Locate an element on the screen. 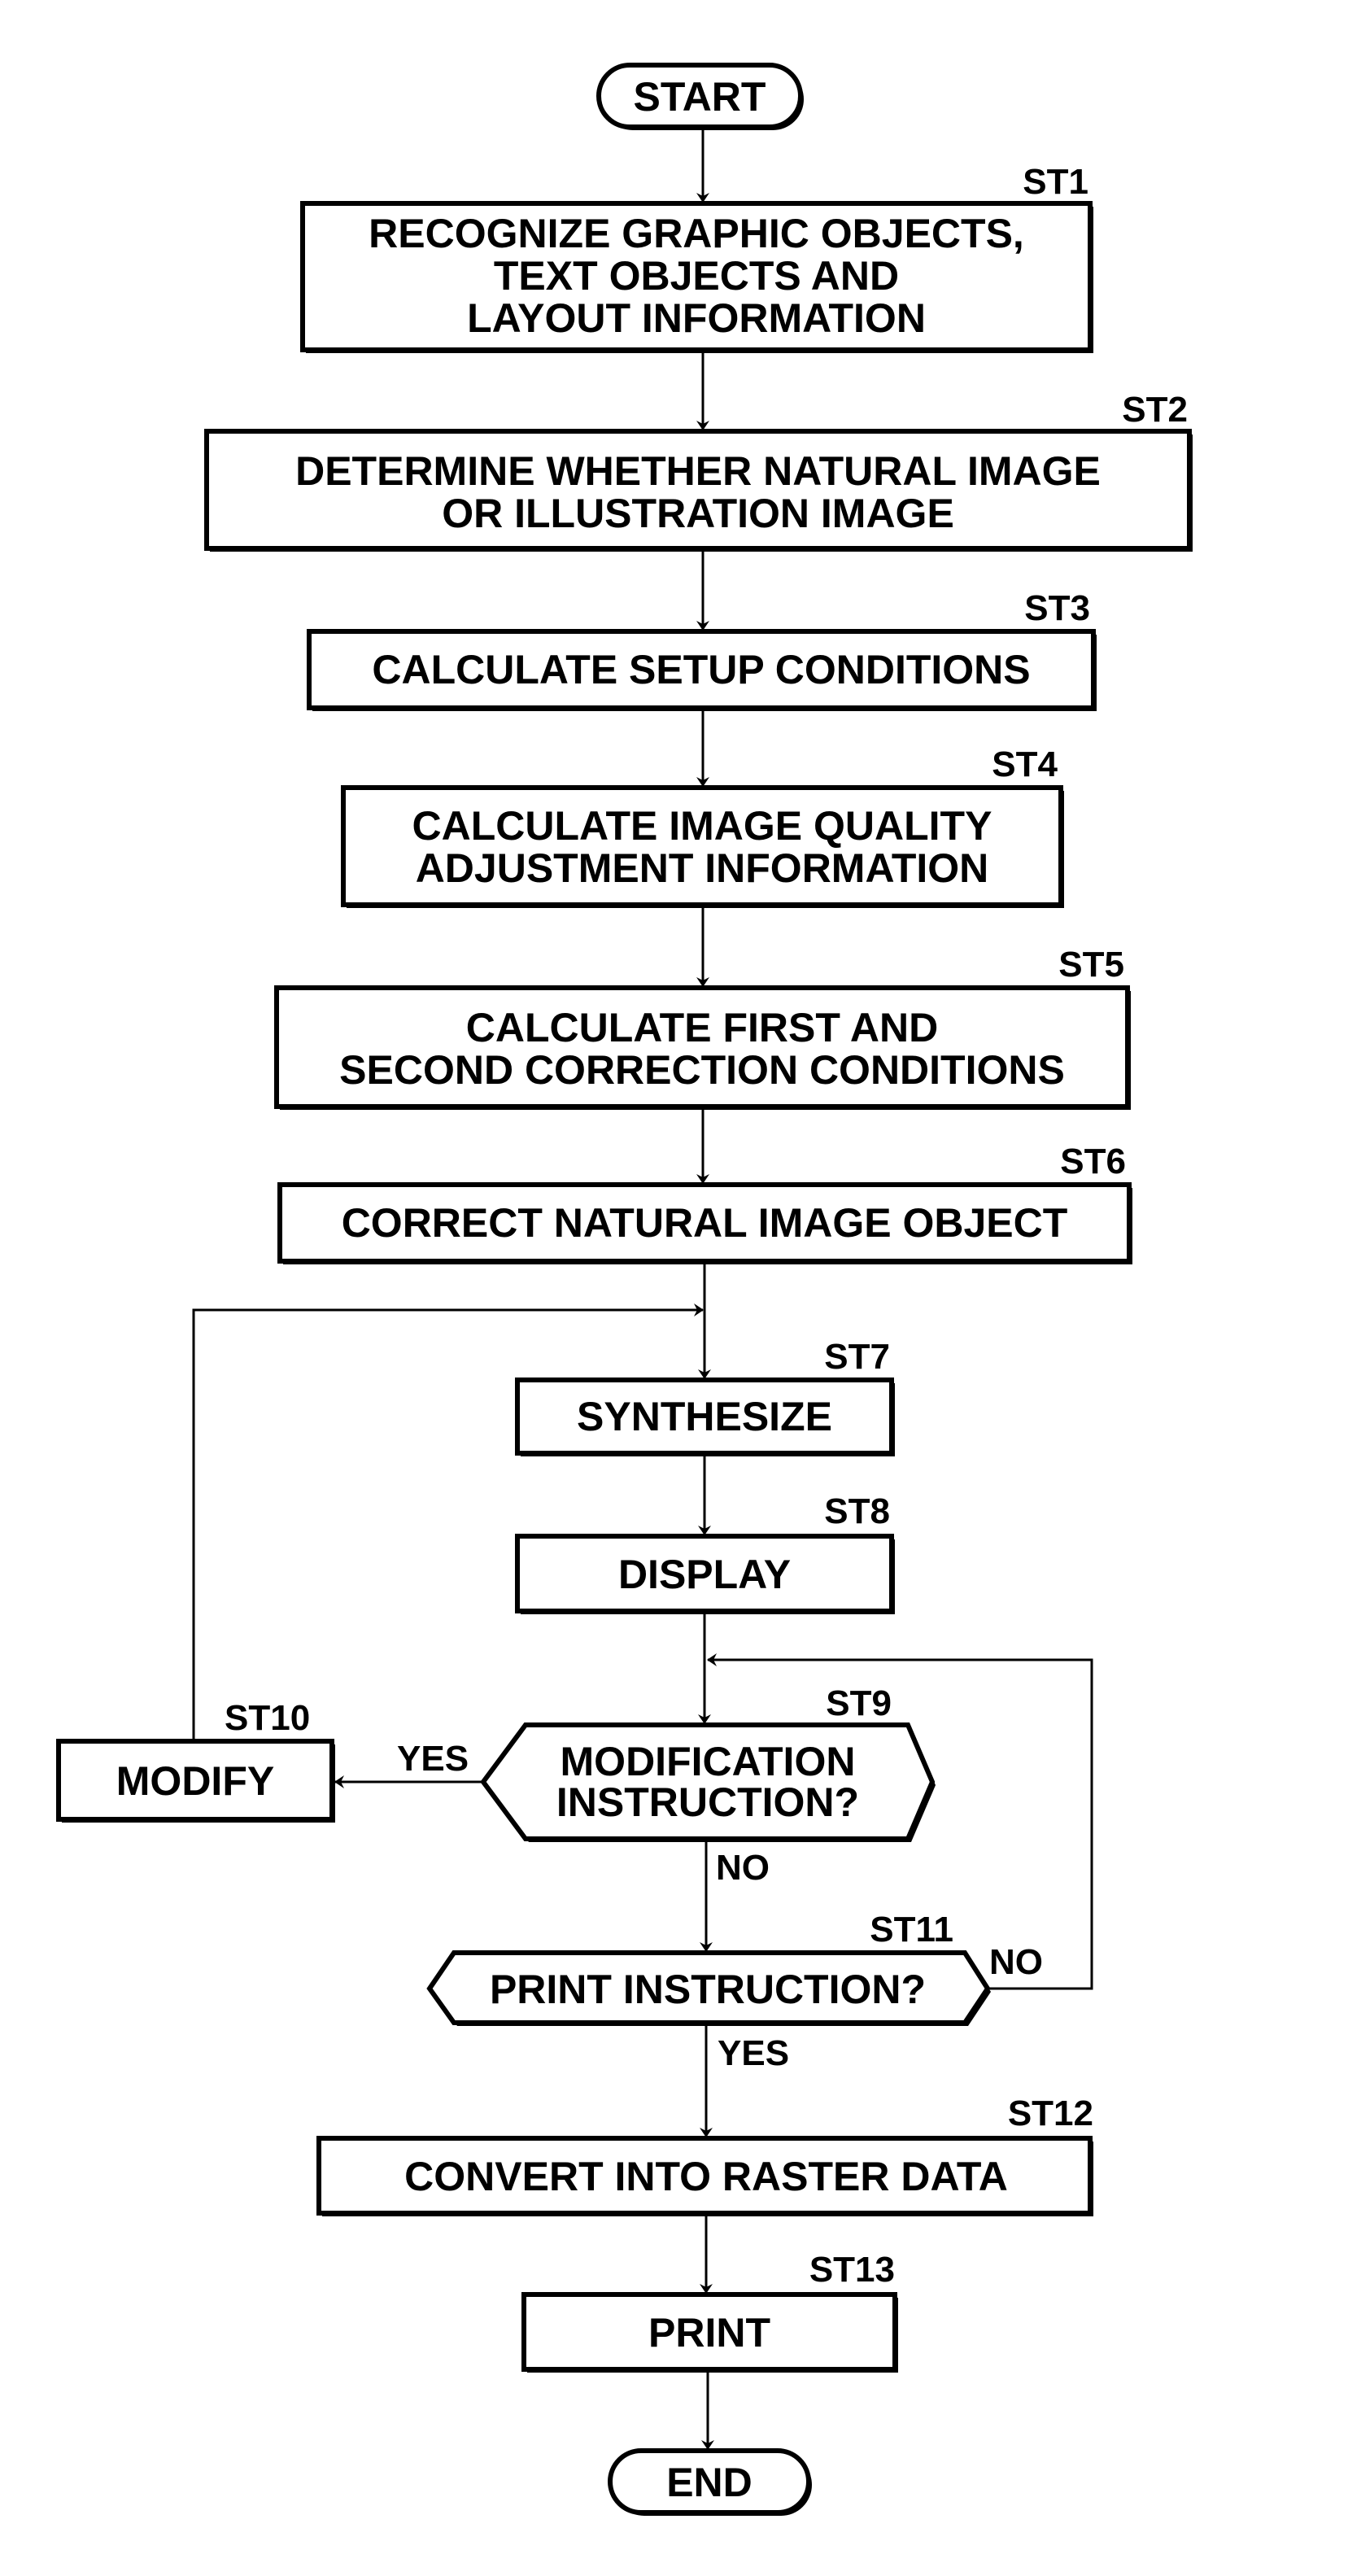 The height and width of the screenshot is (2576, 1348). step-st13: ST13 PRINT is located at coordinates (709, 2311).